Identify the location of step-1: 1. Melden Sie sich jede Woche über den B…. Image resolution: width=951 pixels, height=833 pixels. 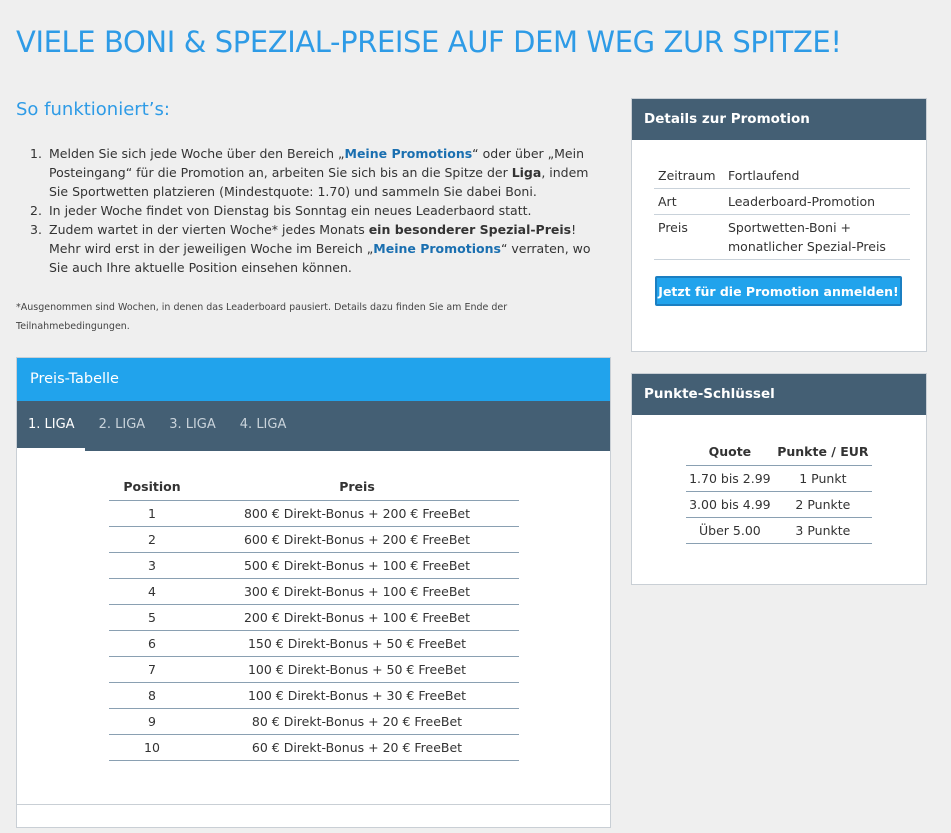
(315, 172).